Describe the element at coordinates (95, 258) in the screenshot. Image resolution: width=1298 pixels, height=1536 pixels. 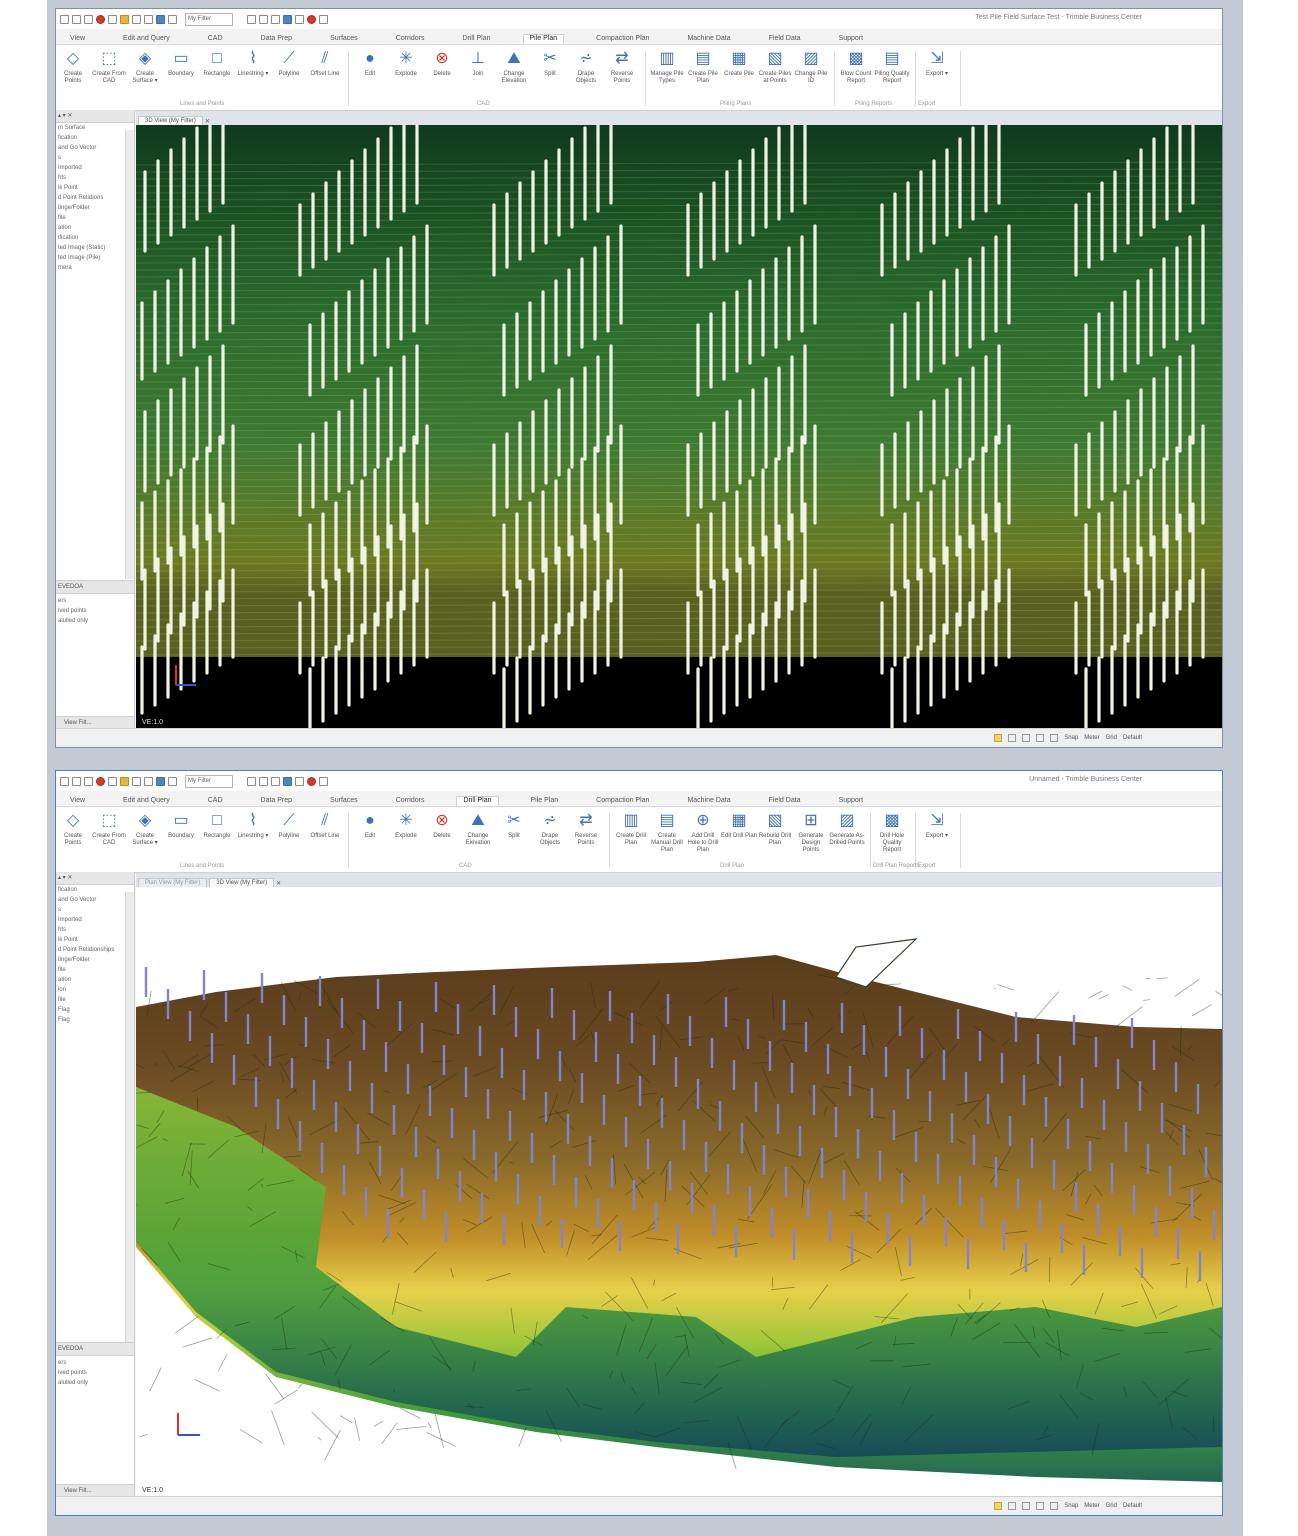
I see `tree-item: ted Image (Pile)` at that location.